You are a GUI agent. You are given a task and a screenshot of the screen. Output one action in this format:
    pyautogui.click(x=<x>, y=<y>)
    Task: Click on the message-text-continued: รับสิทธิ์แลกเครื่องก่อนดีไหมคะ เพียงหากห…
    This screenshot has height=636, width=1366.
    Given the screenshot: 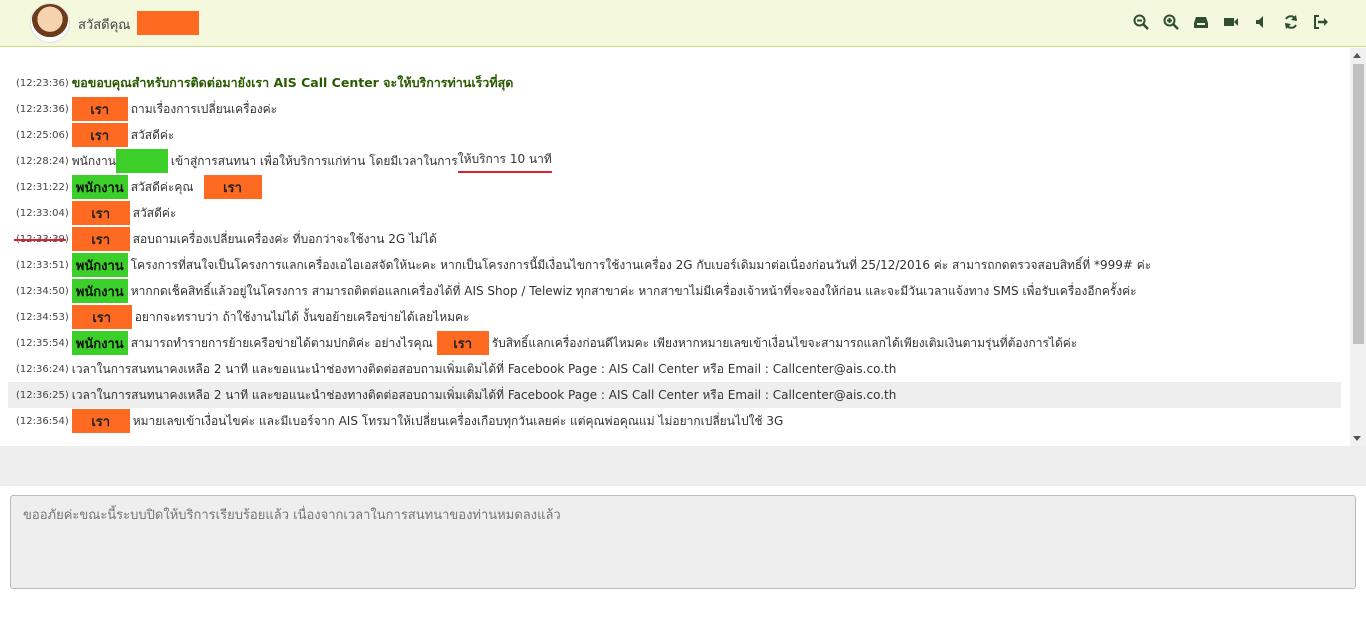 What is the action you would take?
    pyautogui.click(x=784, y=342)
    